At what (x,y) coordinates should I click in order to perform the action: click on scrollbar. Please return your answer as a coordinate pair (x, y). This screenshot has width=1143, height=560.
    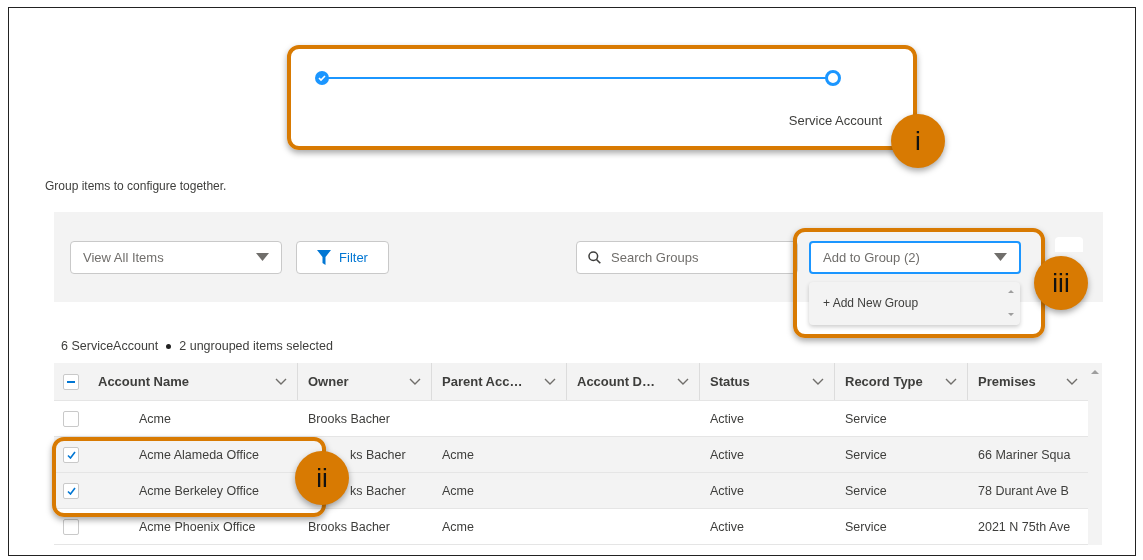
    Looking at the image, I should click on (1095, 454).